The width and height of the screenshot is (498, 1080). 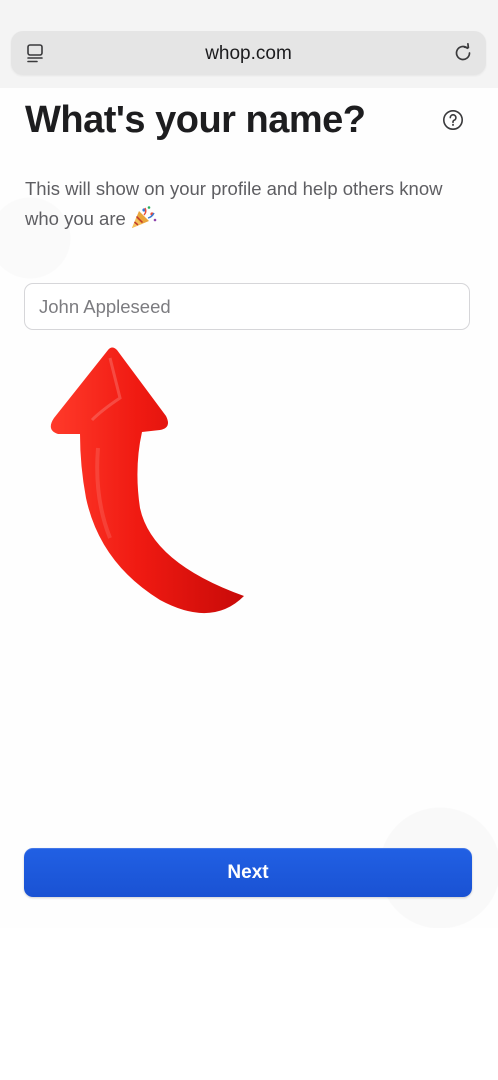 What do you see at coordinates (248, 872) in the screenshot?
I see `next-button: Next` at bounding box center [248, 872].